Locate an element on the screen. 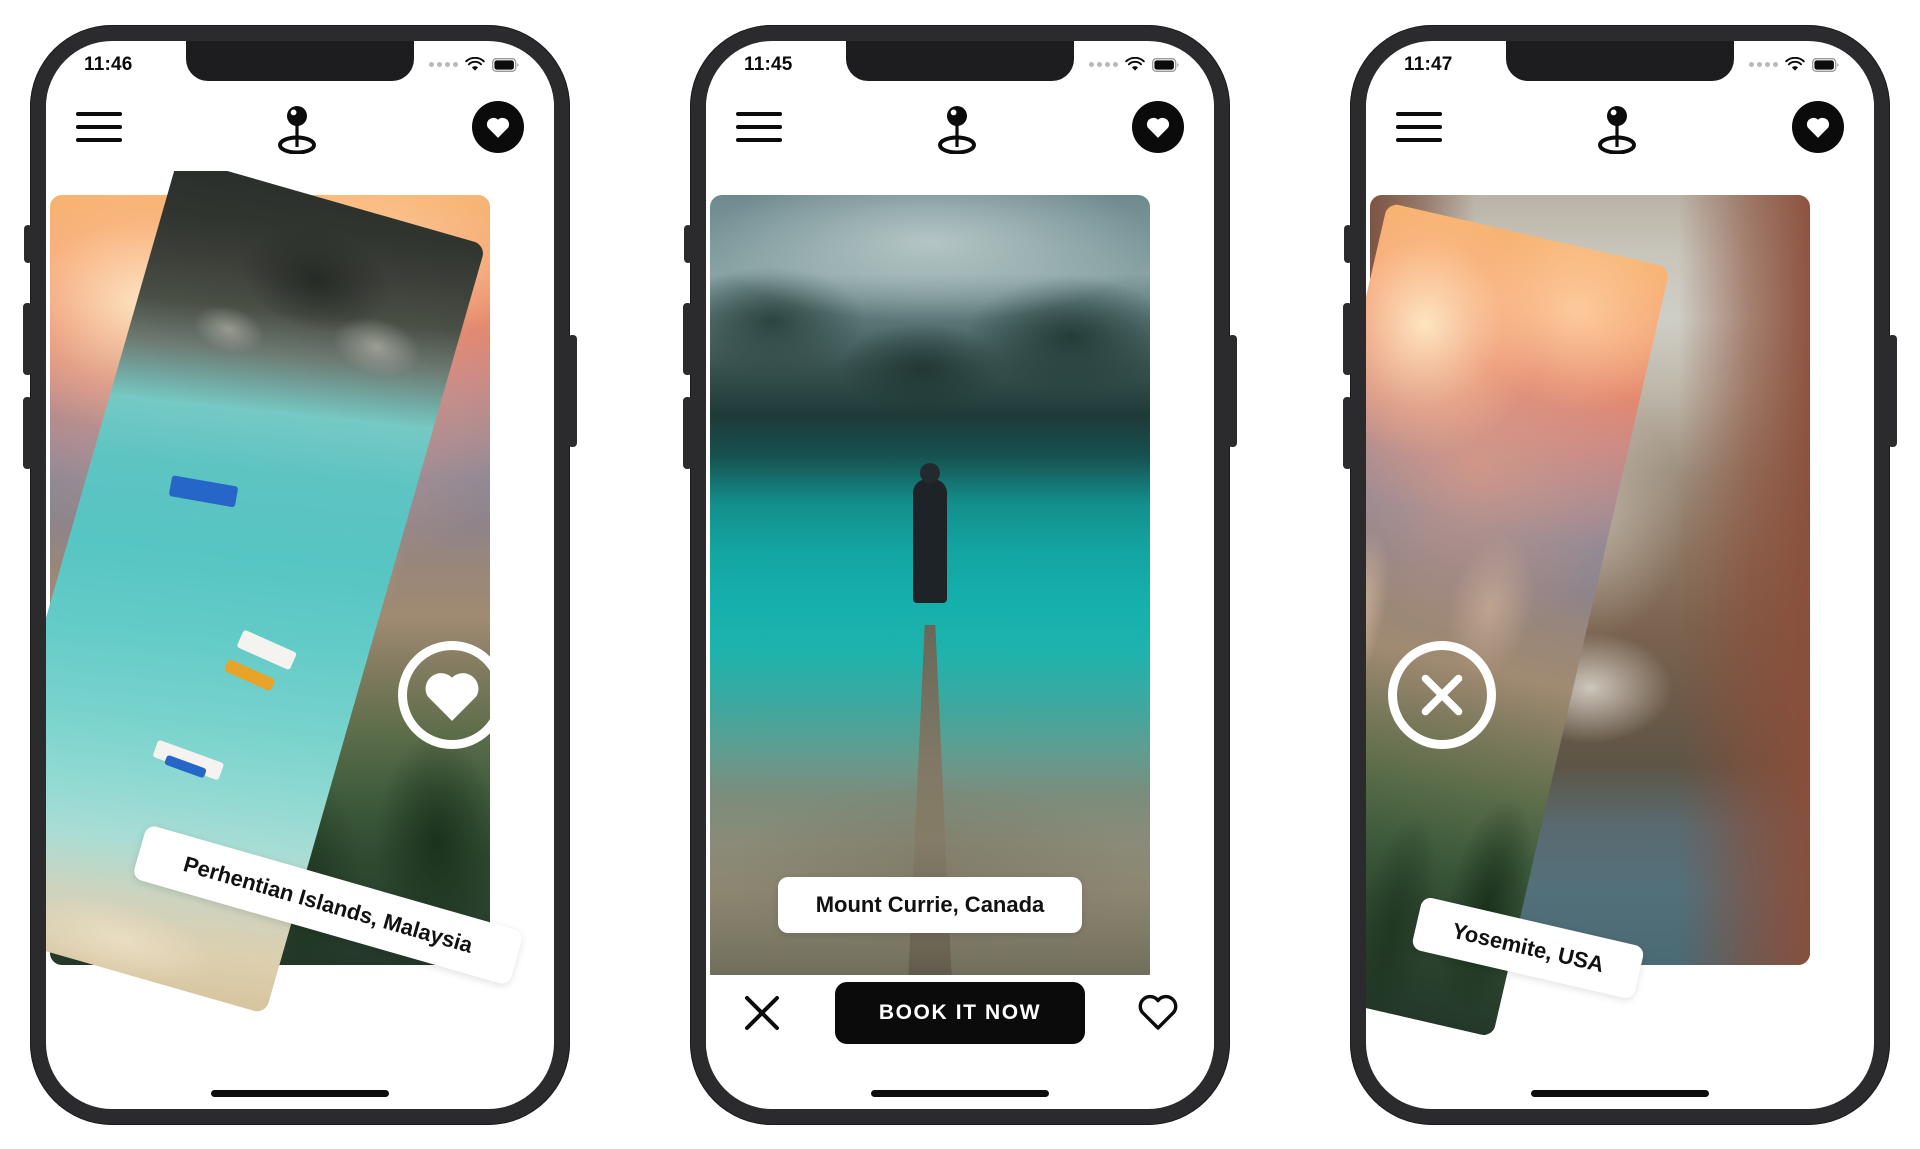 The height and width of the screenshot is (1149, 1920). like-overlay-indicator is located at coordinates (452, 694).